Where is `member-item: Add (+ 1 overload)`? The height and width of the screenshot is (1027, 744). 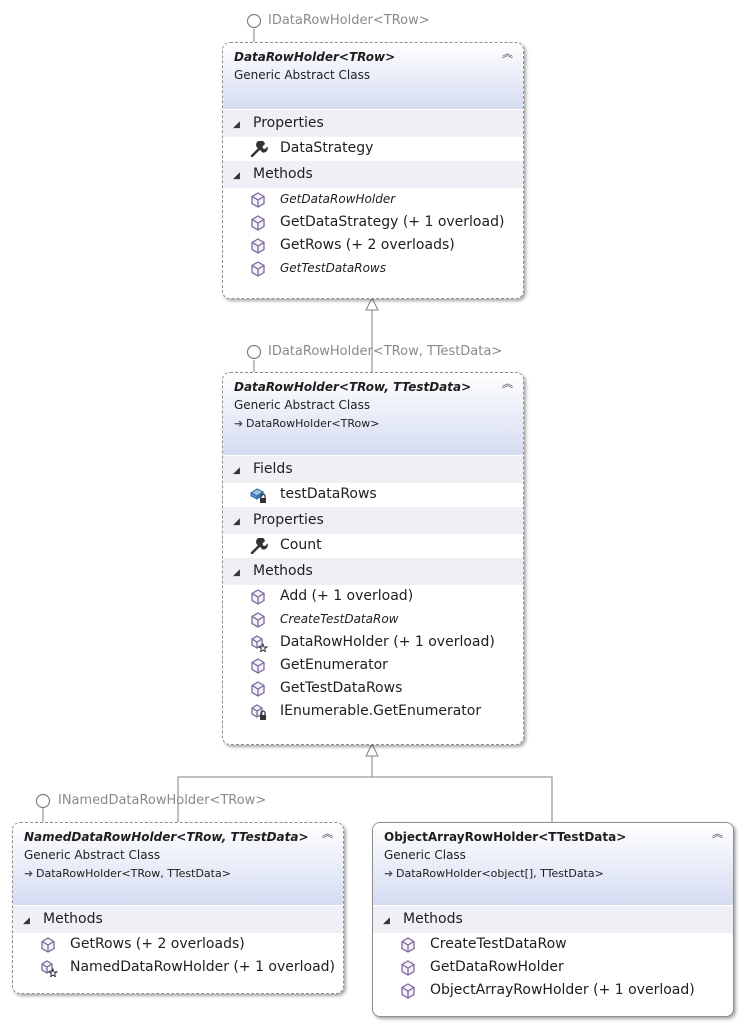
member-item: Add (+ 1 overload) is located at coordinates (373, 596).